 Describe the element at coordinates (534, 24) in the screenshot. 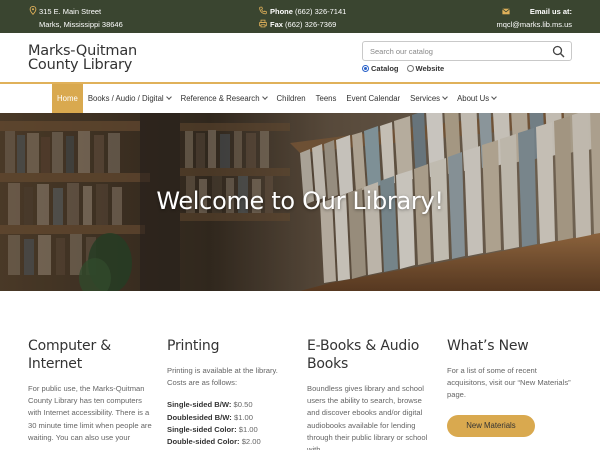

I see `email-link: mqcl@marks.lib.ms.us` at that location.